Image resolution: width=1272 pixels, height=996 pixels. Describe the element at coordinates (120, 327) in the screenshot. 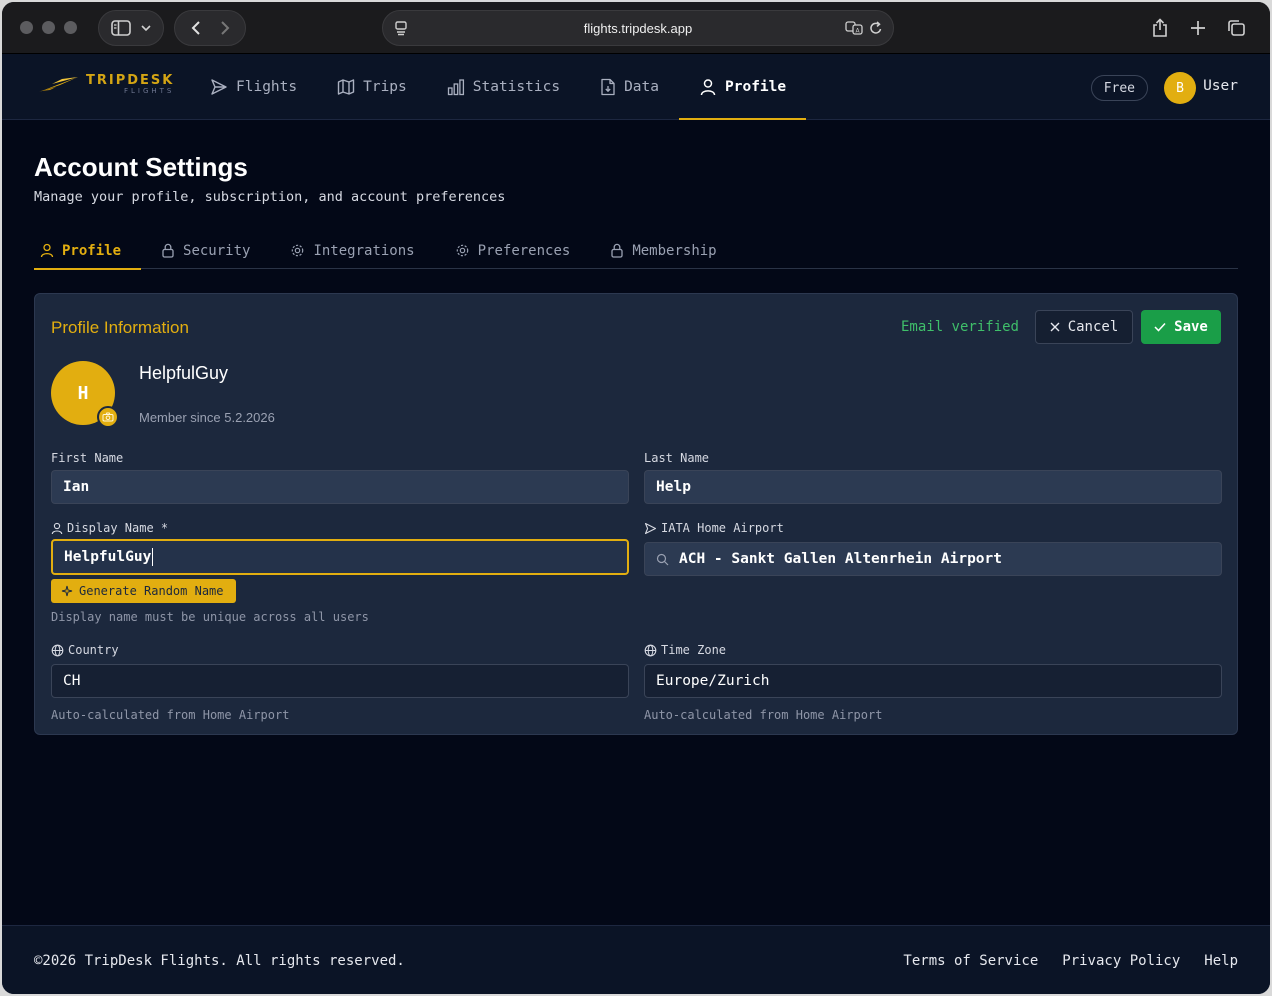

I see `section-title: Profile Information` at that location.